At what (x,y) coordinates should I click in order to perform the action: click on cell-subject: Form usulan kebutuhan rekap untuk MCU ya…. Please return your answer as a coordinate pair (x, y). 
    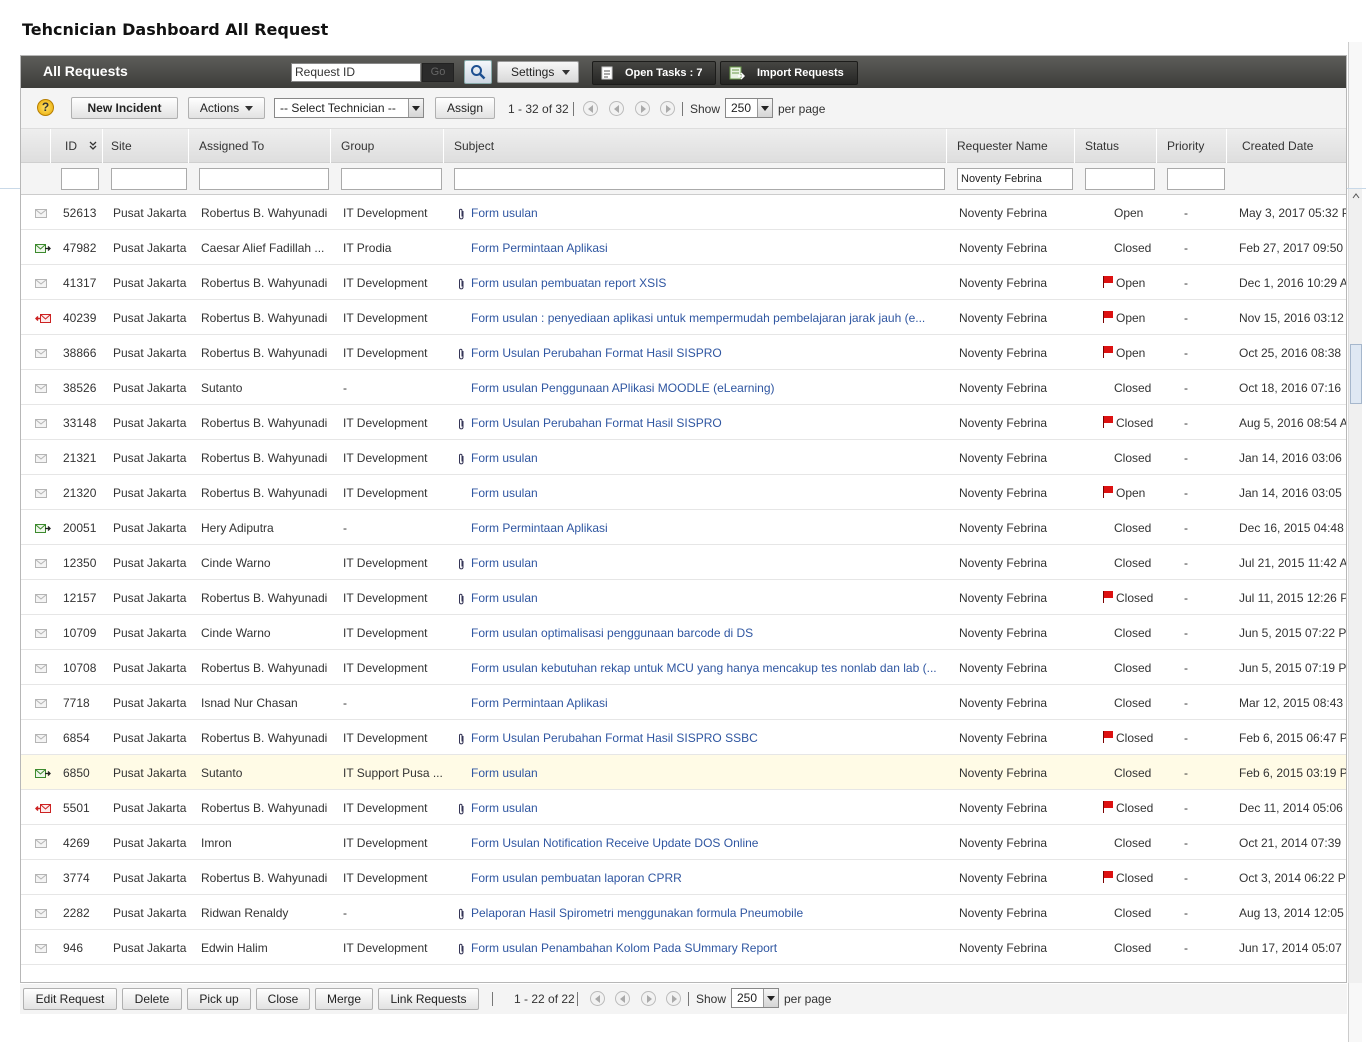
    Looking at the image, I should click on (707, 667).